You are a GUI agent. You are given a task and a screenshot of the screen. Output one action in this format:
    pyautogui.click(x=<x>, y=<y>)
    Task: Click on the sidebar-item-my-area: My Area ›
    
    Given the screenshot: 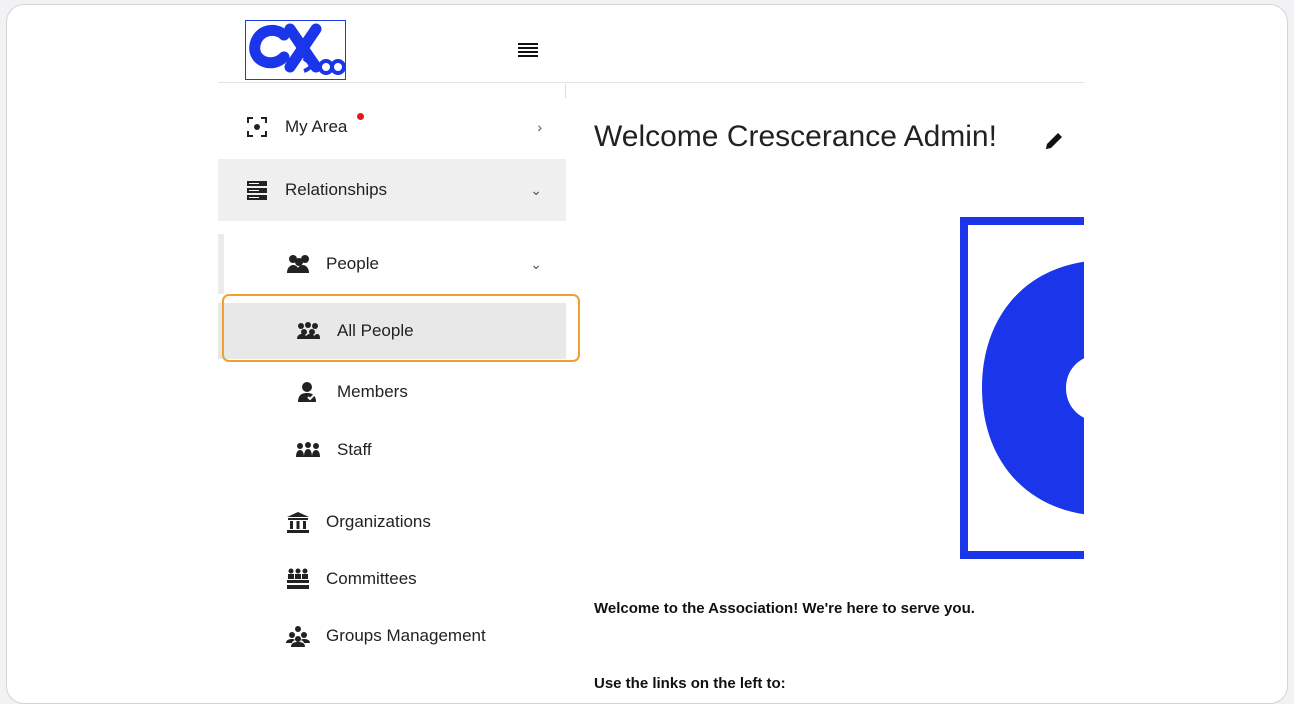 What is the action you would take?
    pyautogui.click(x=392, y=127)
    